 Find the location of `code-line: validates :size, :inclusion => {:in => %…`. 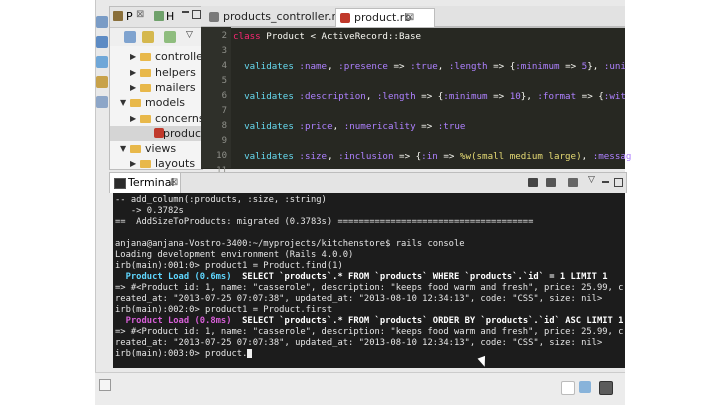

code-line: validates :size, :inclusion => {:in => %… is located at coordinates (438, 156).